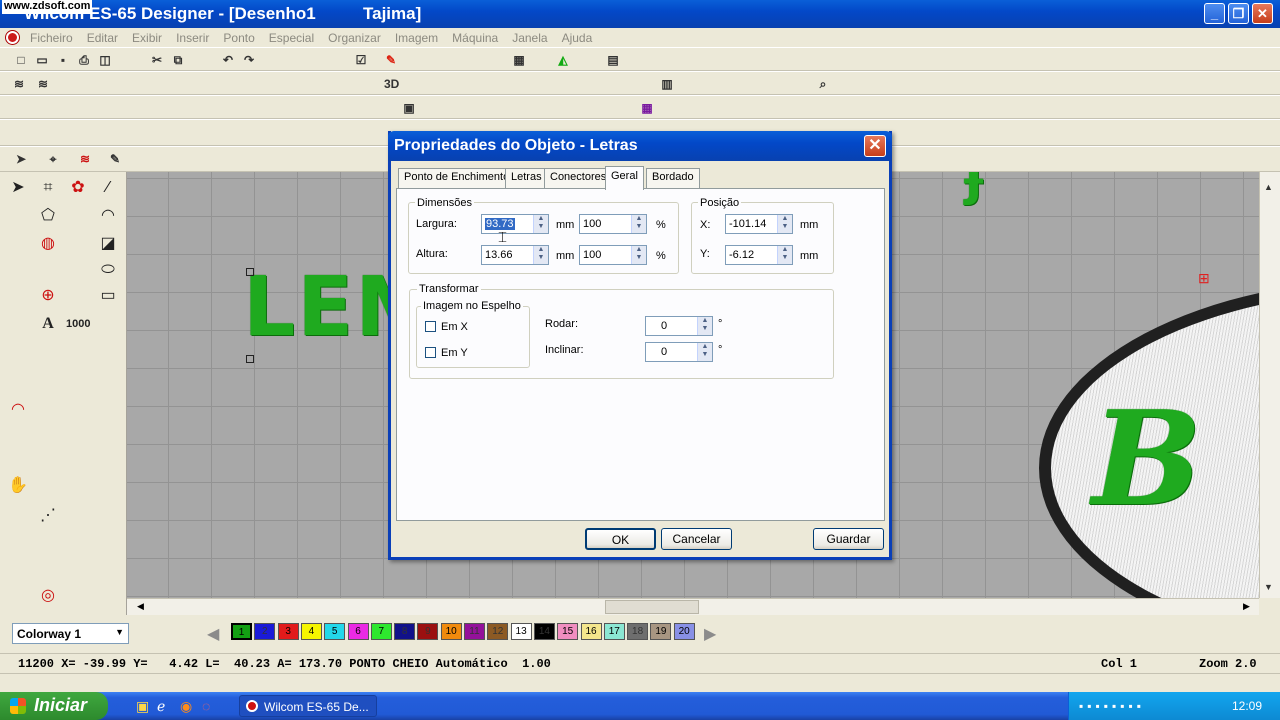 The width and height of the screenshot is (1280, 720). I want to click on menu-editar: Editar, so click(102, 38).